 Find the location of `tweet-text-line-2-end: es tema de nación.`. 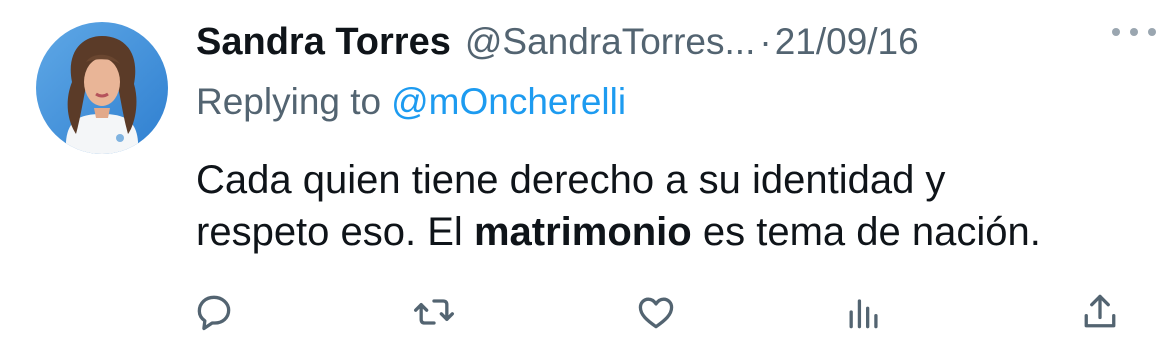

tweet-text-line-2-end: es tema de nación. is located at coordinates (866, 232).